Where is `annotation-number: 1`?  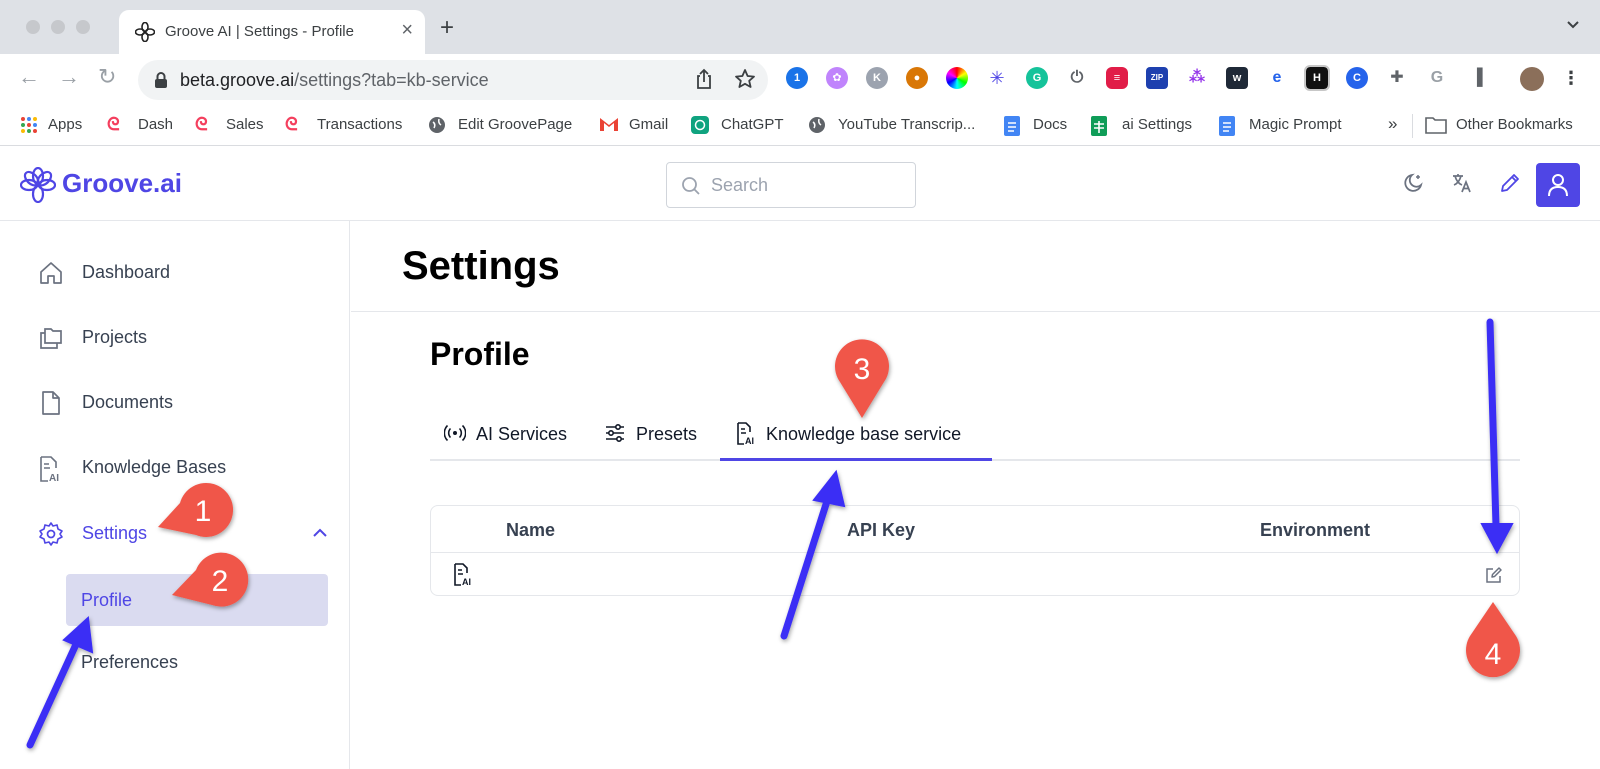 annotation-number: 1 is located at coordinates (203, 511).